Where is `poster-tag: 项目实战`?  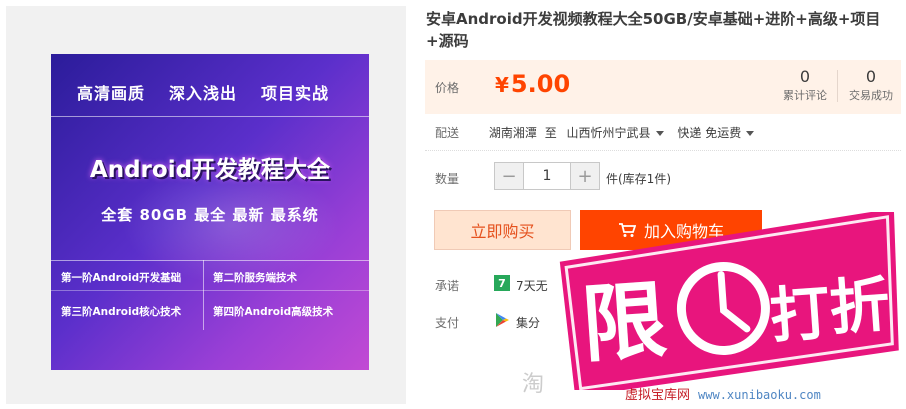
poster-tag: 项目实战 is located at coordinates (295, 93).